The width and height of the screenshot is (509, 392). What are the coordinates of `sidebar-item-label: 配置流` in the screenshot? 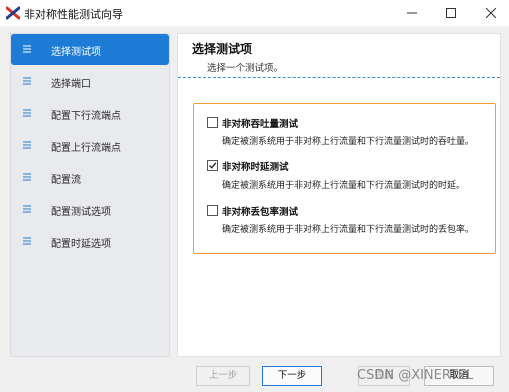 It's located at (66, 180).